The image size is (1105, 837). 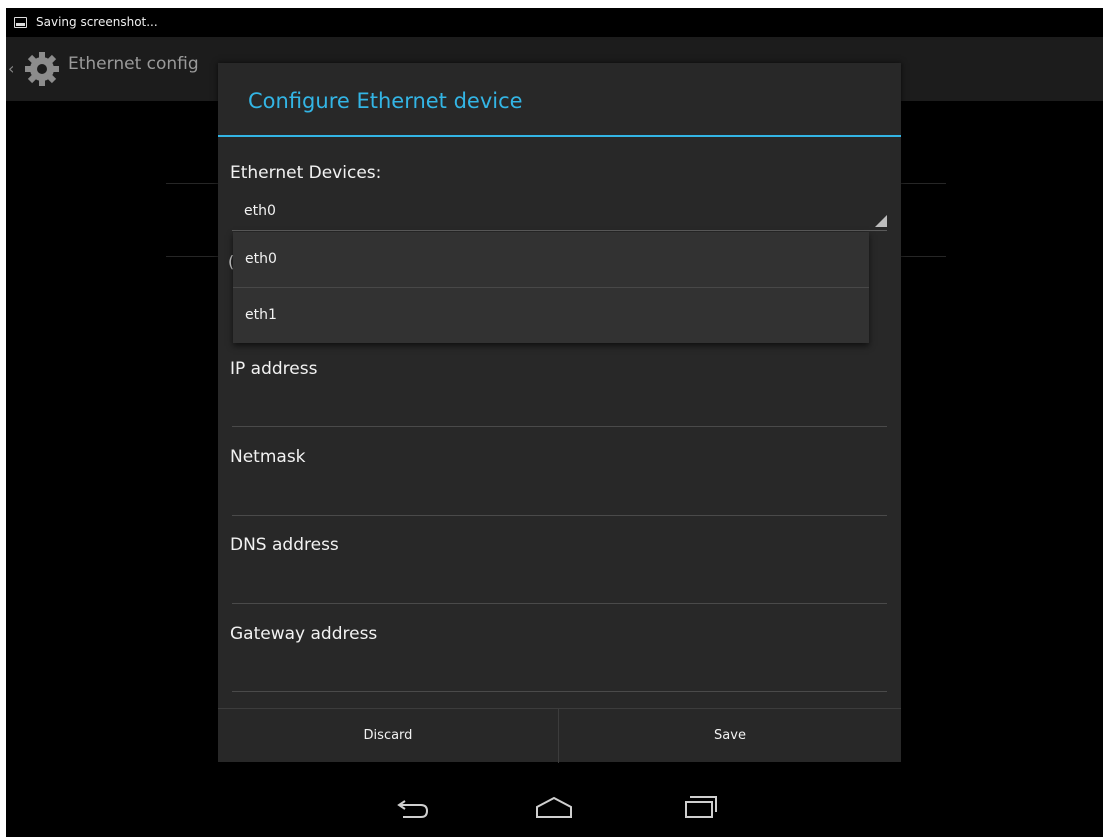 What do you see at coordinates (559, 603) in the screenshot?
I see `dns-address-field` at bounding box center [559, 603].